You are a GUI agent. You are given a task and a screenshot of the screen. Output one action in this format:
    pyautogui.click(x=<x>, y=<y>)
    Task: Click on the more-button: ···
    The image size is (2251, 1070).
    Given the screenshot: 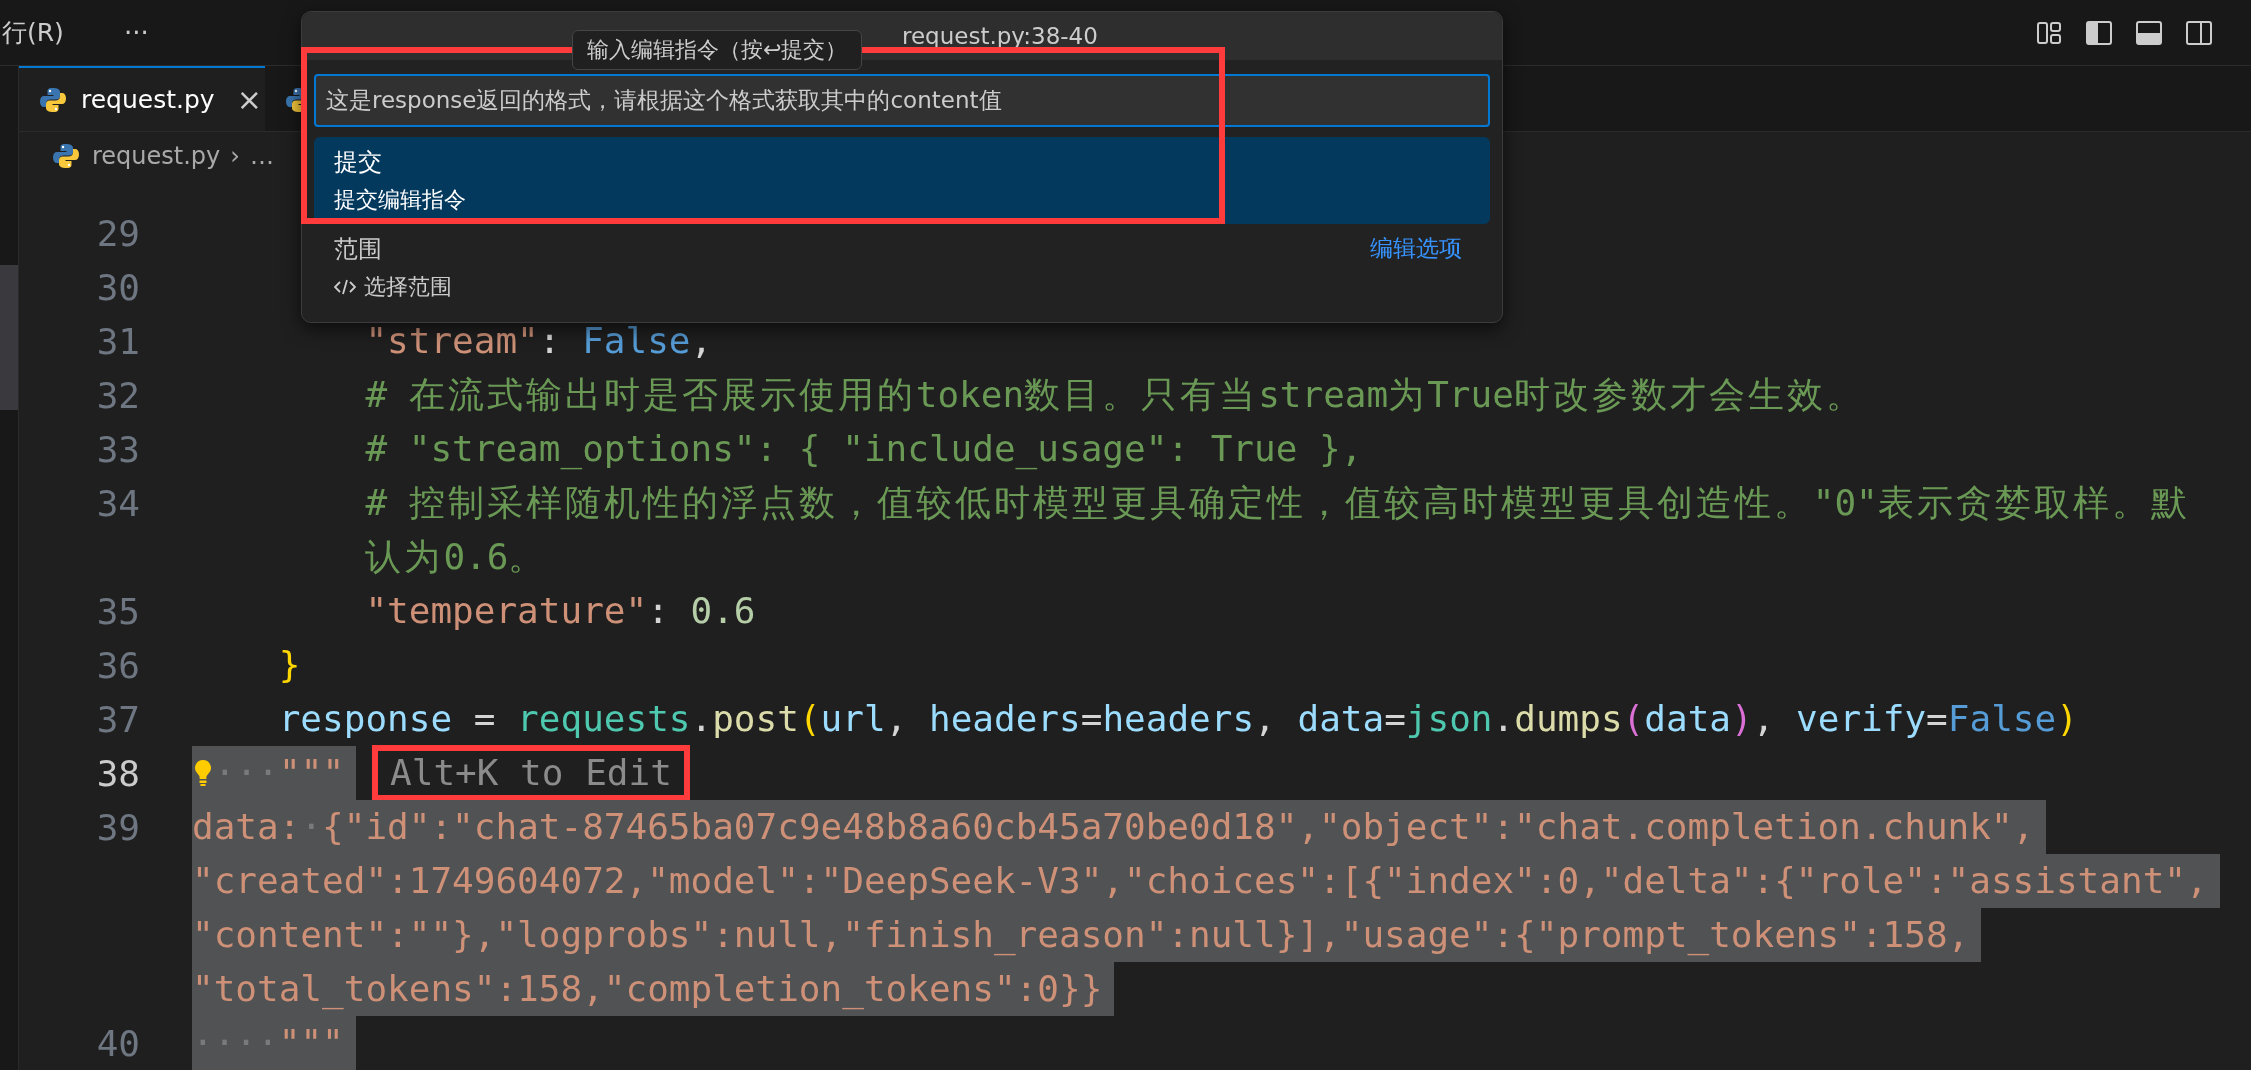 What is the action you would take?
    pyautogui.click(x=136, y=32)
    